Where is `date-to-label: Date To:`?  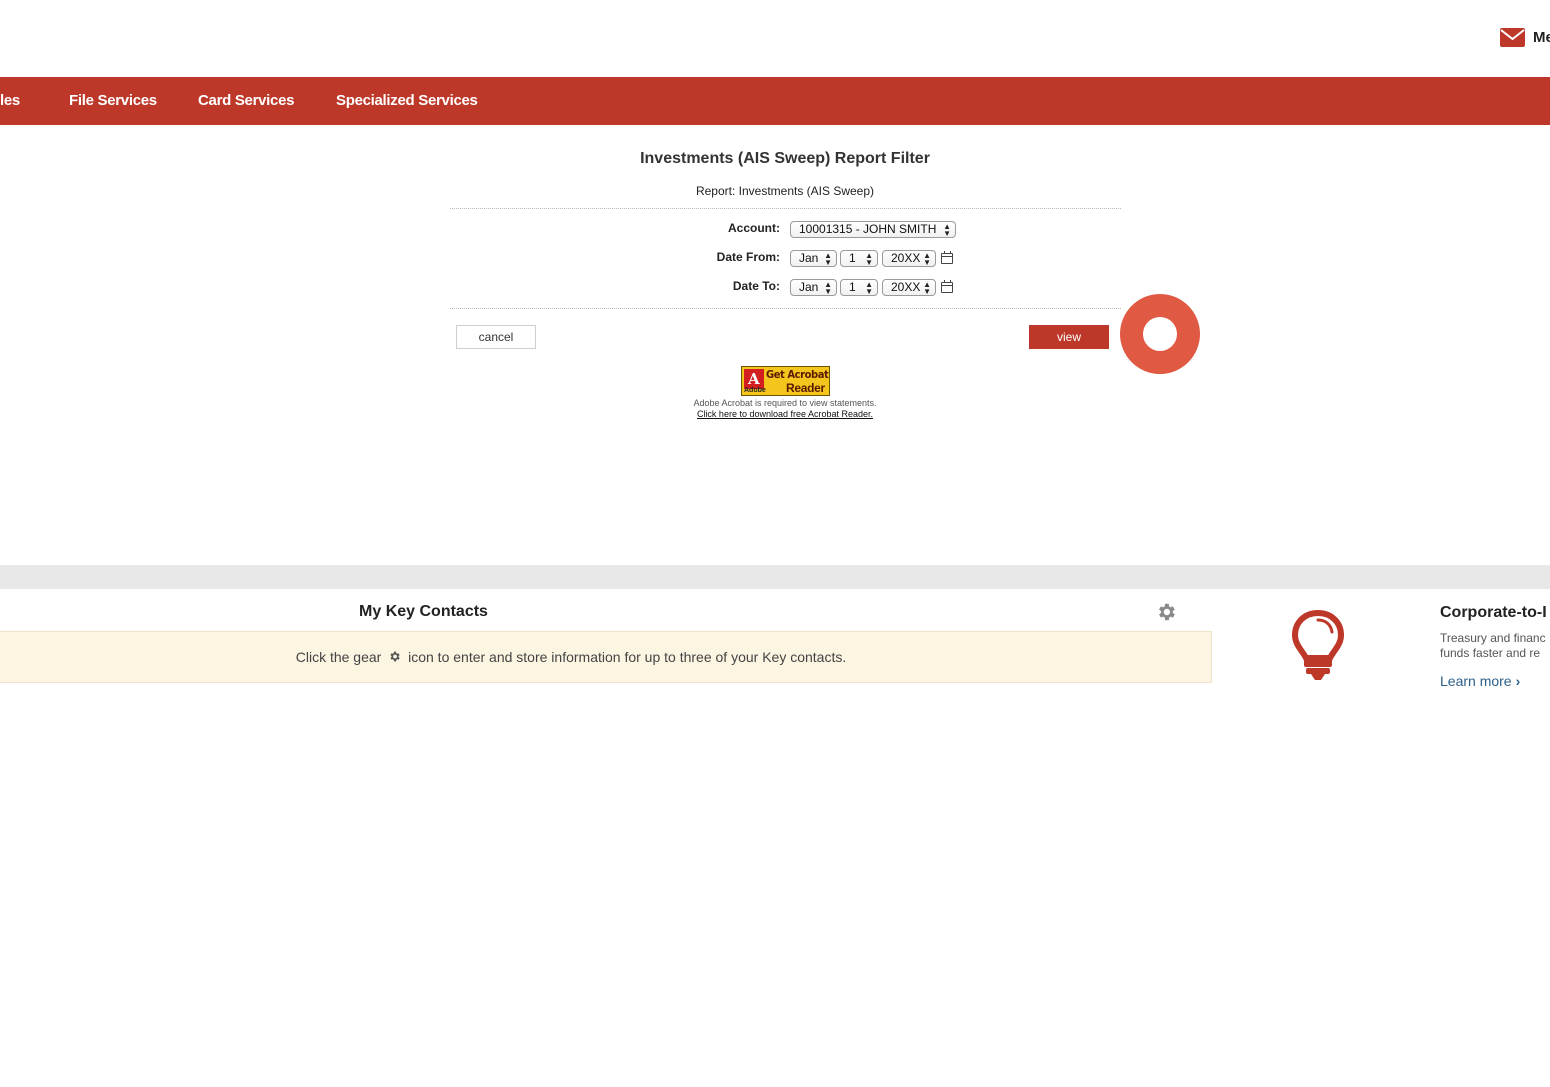 date-to-label: Date To: is located at coordinates (756, 286).